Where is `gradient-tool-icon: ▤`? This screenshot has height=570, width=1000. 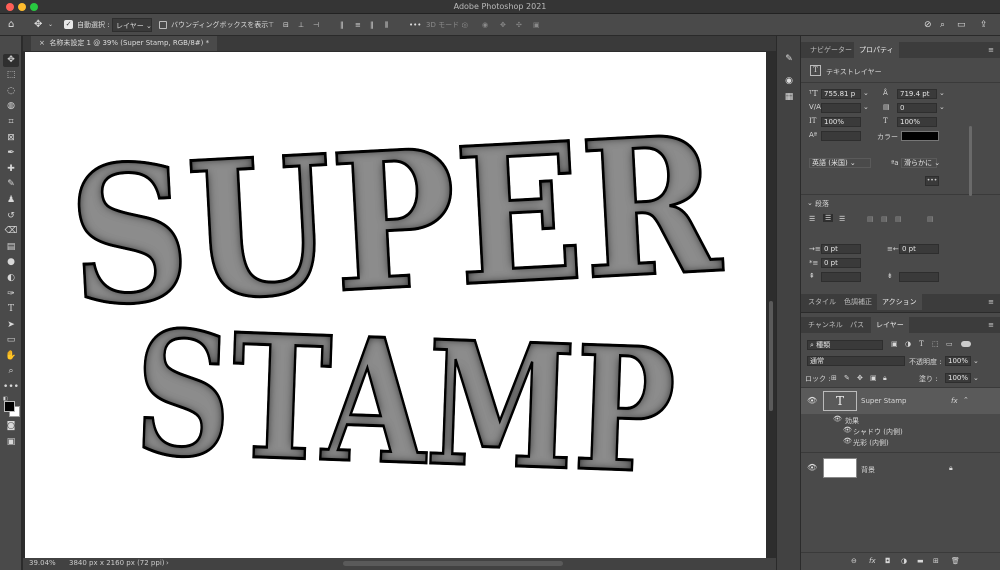 gradient-tool-icon: ▤ is located at coordinates (11, 247).